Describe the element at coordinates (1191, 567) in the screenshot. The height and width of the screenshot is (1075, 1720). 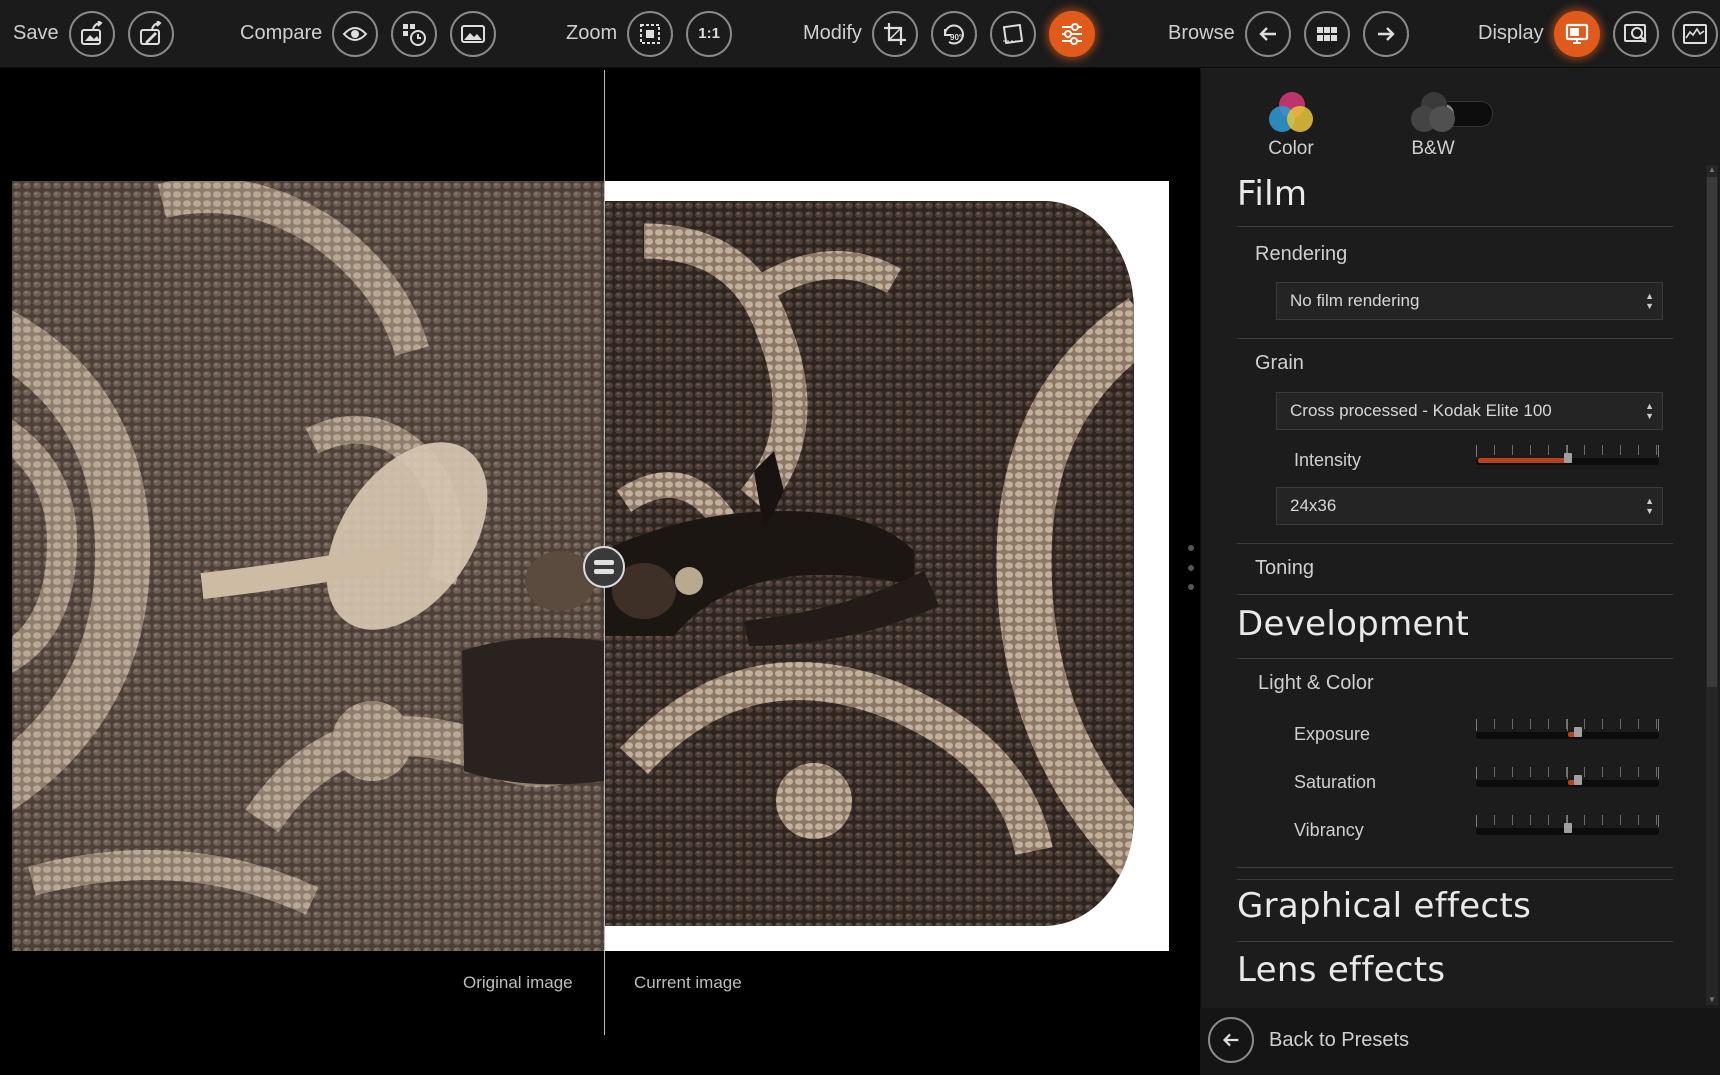
I see `panel-resize-grip` at that location.